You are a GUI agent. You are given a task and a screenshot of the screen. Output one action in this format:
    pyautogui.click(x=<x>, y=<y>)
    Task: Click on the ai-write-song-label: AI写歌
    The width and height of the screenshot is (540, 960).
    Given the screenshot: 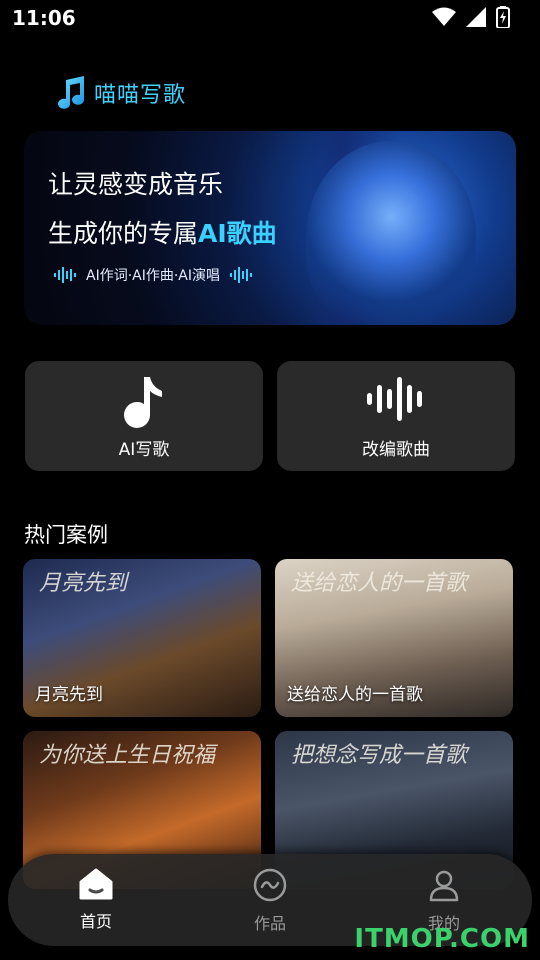 What is the action you would take?
    pyautogui.click(x=144, y=450)
    